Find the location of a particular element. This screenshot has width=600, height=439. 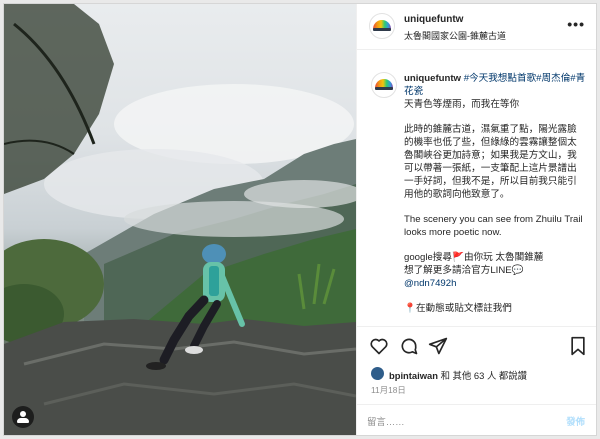

likes-count-text: 和 其他 63 人 都說讚 is located at coordinates (484, 375).